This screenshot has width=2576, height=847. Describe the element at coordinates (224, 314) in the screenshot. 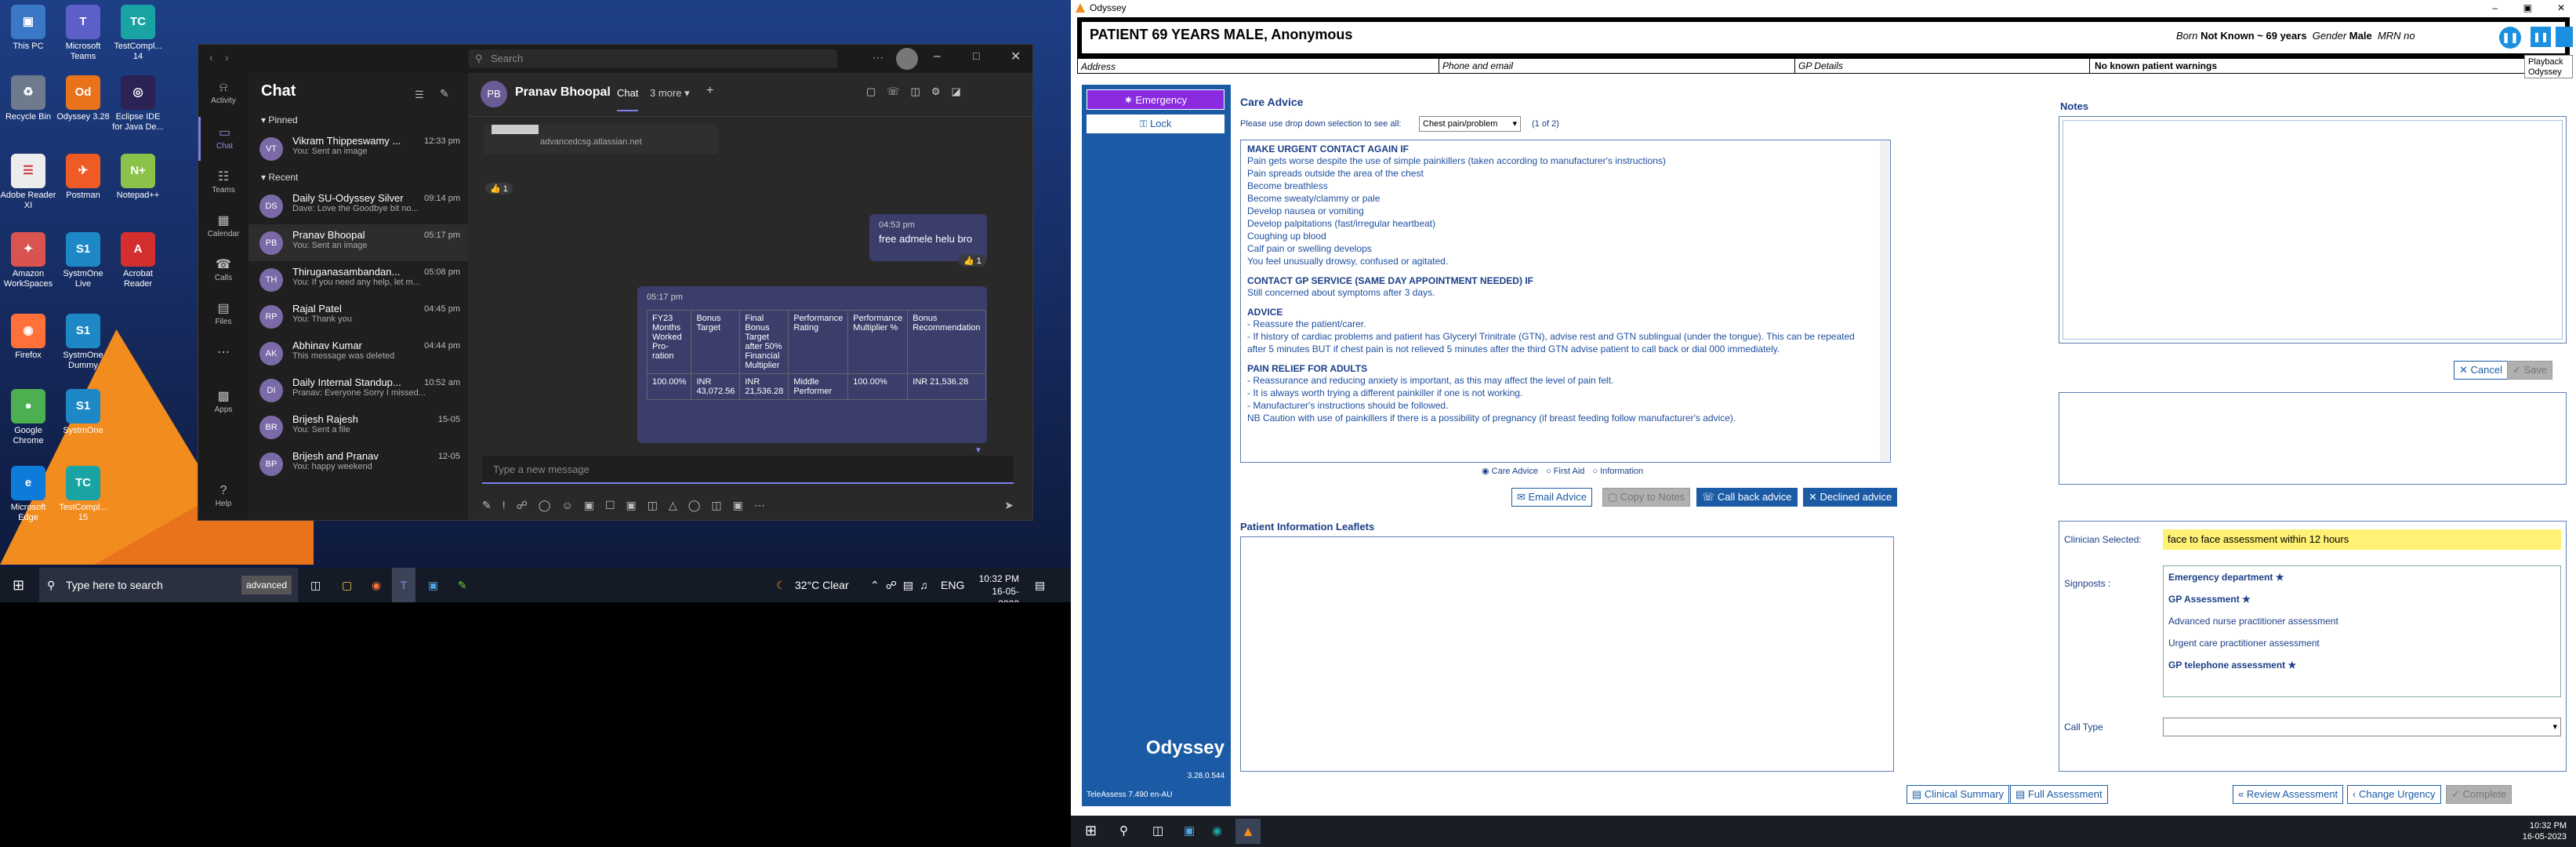

I see `rail-item-files: ▤ Files` at that location.